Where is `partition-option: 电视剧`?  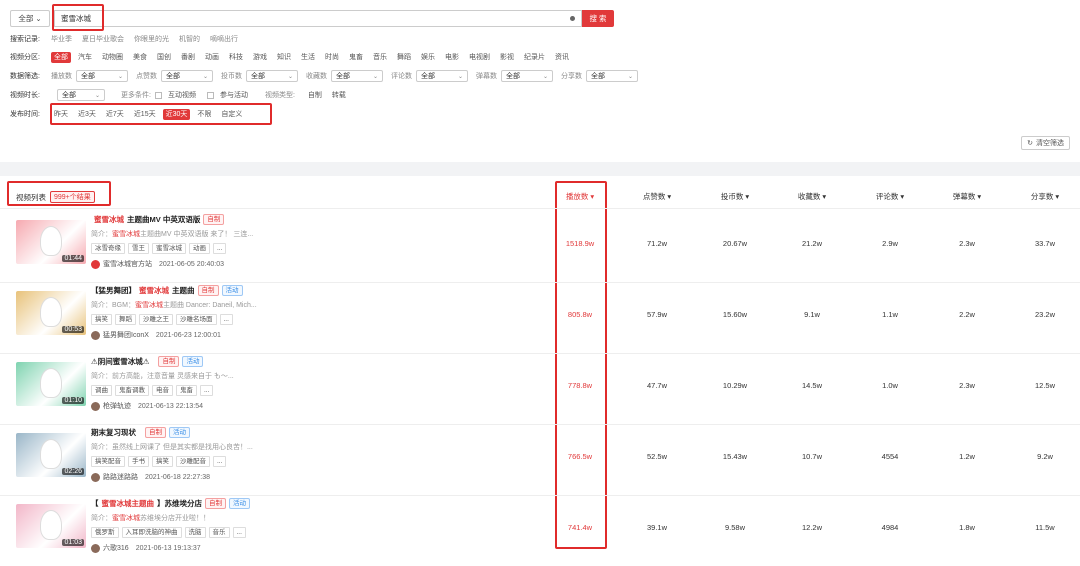 partition-option: 电视剧 is located at coordinates (479, 57).